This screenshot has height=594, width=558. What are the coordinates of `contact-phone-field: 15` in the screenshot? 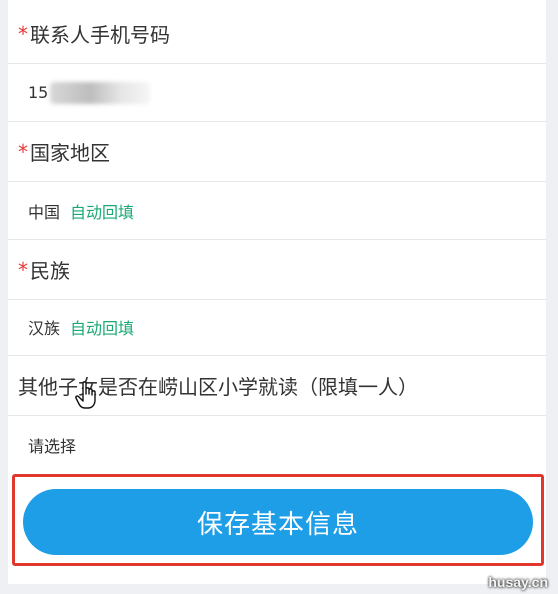 It's located at (277, 93).